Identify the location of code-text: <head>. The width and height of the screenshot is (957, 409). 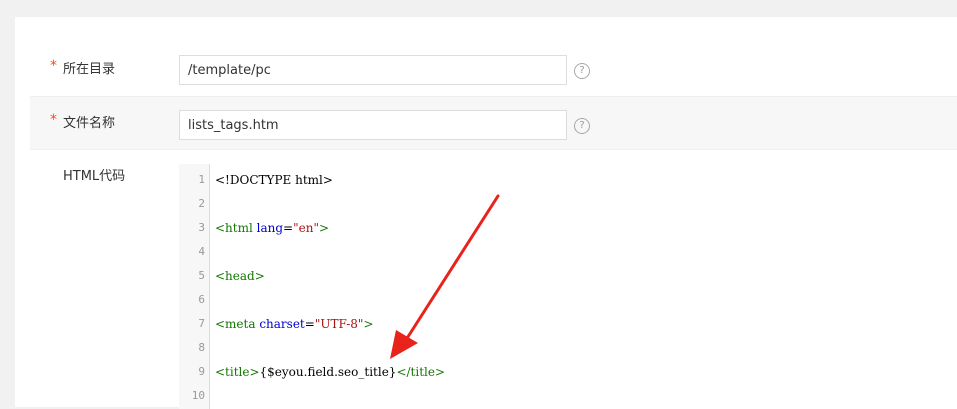
(240, 276).